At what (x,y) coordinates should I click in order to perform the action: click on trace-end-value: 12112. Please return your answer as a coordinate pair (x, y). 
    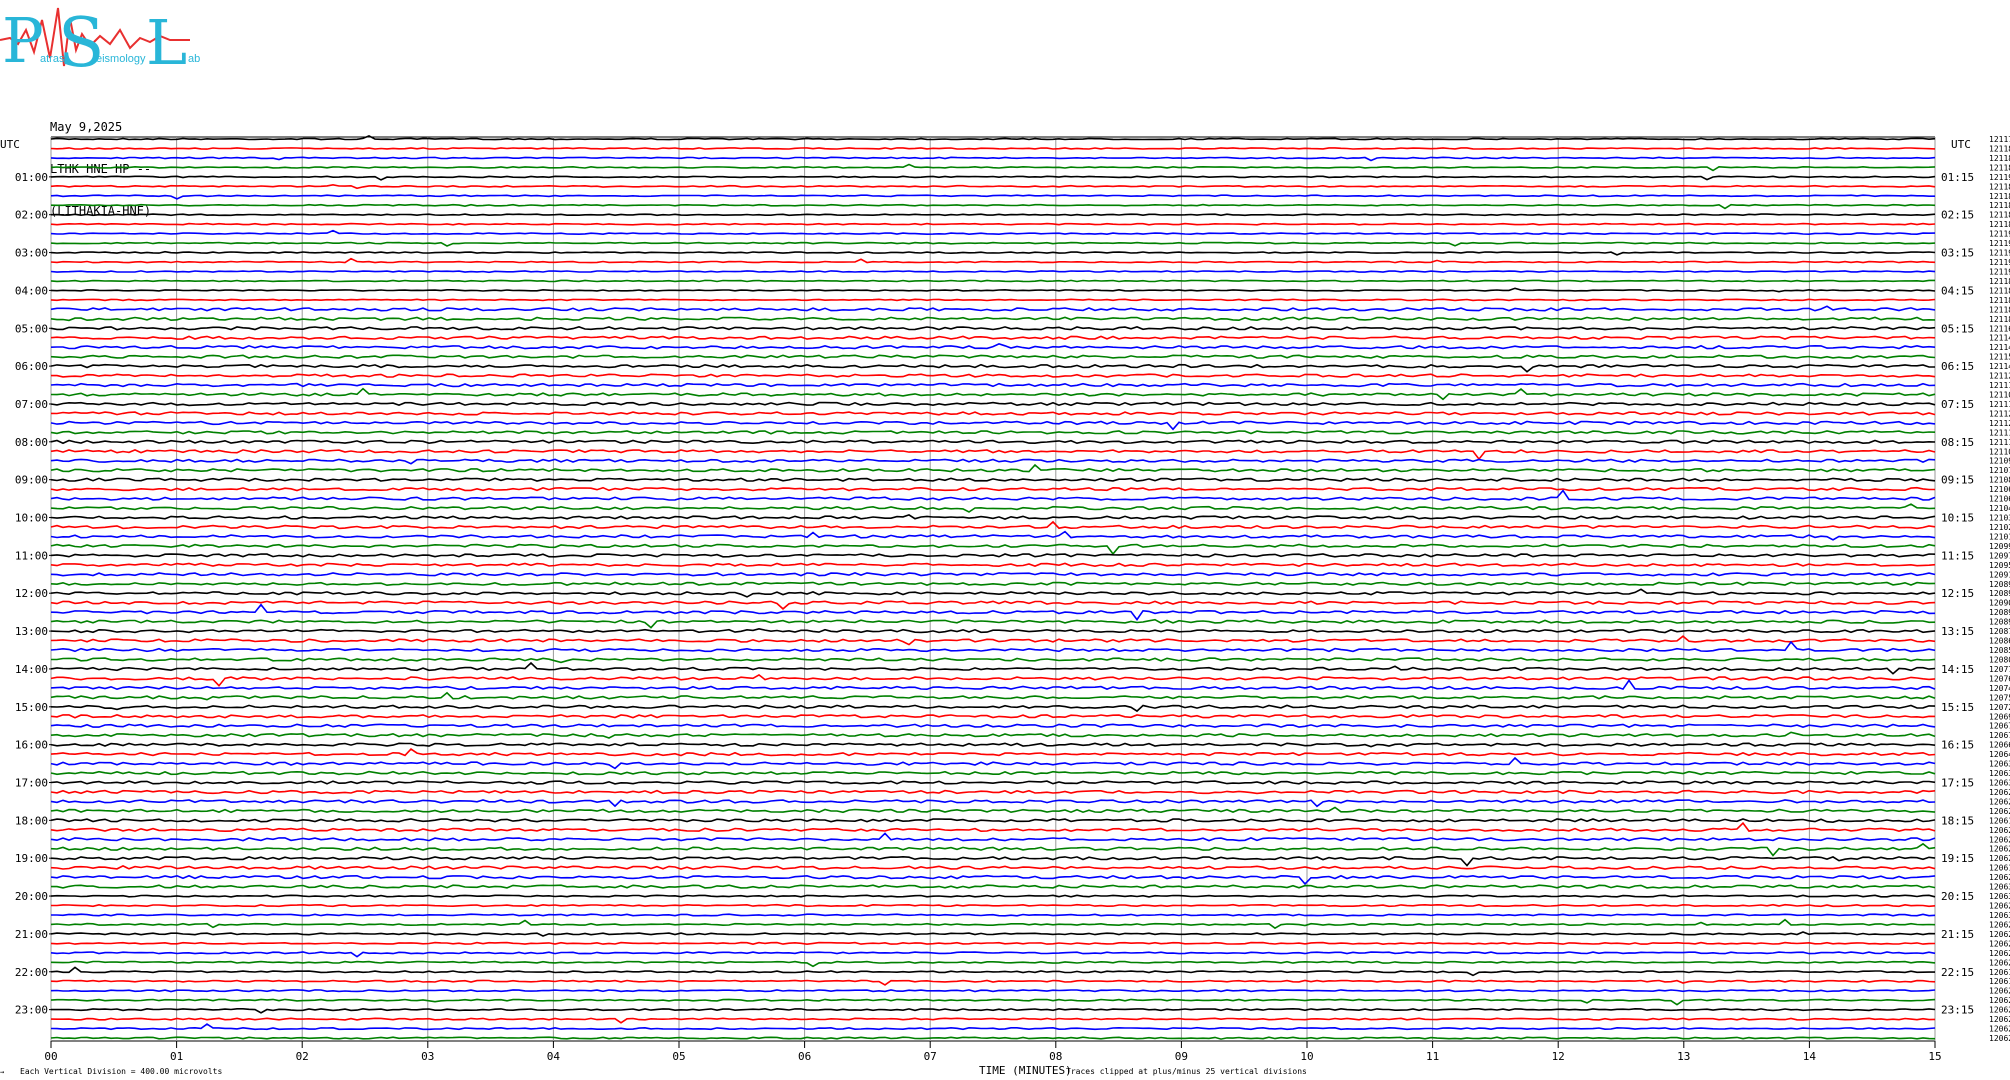
    Looking at the image, I should click on (1999, 376).